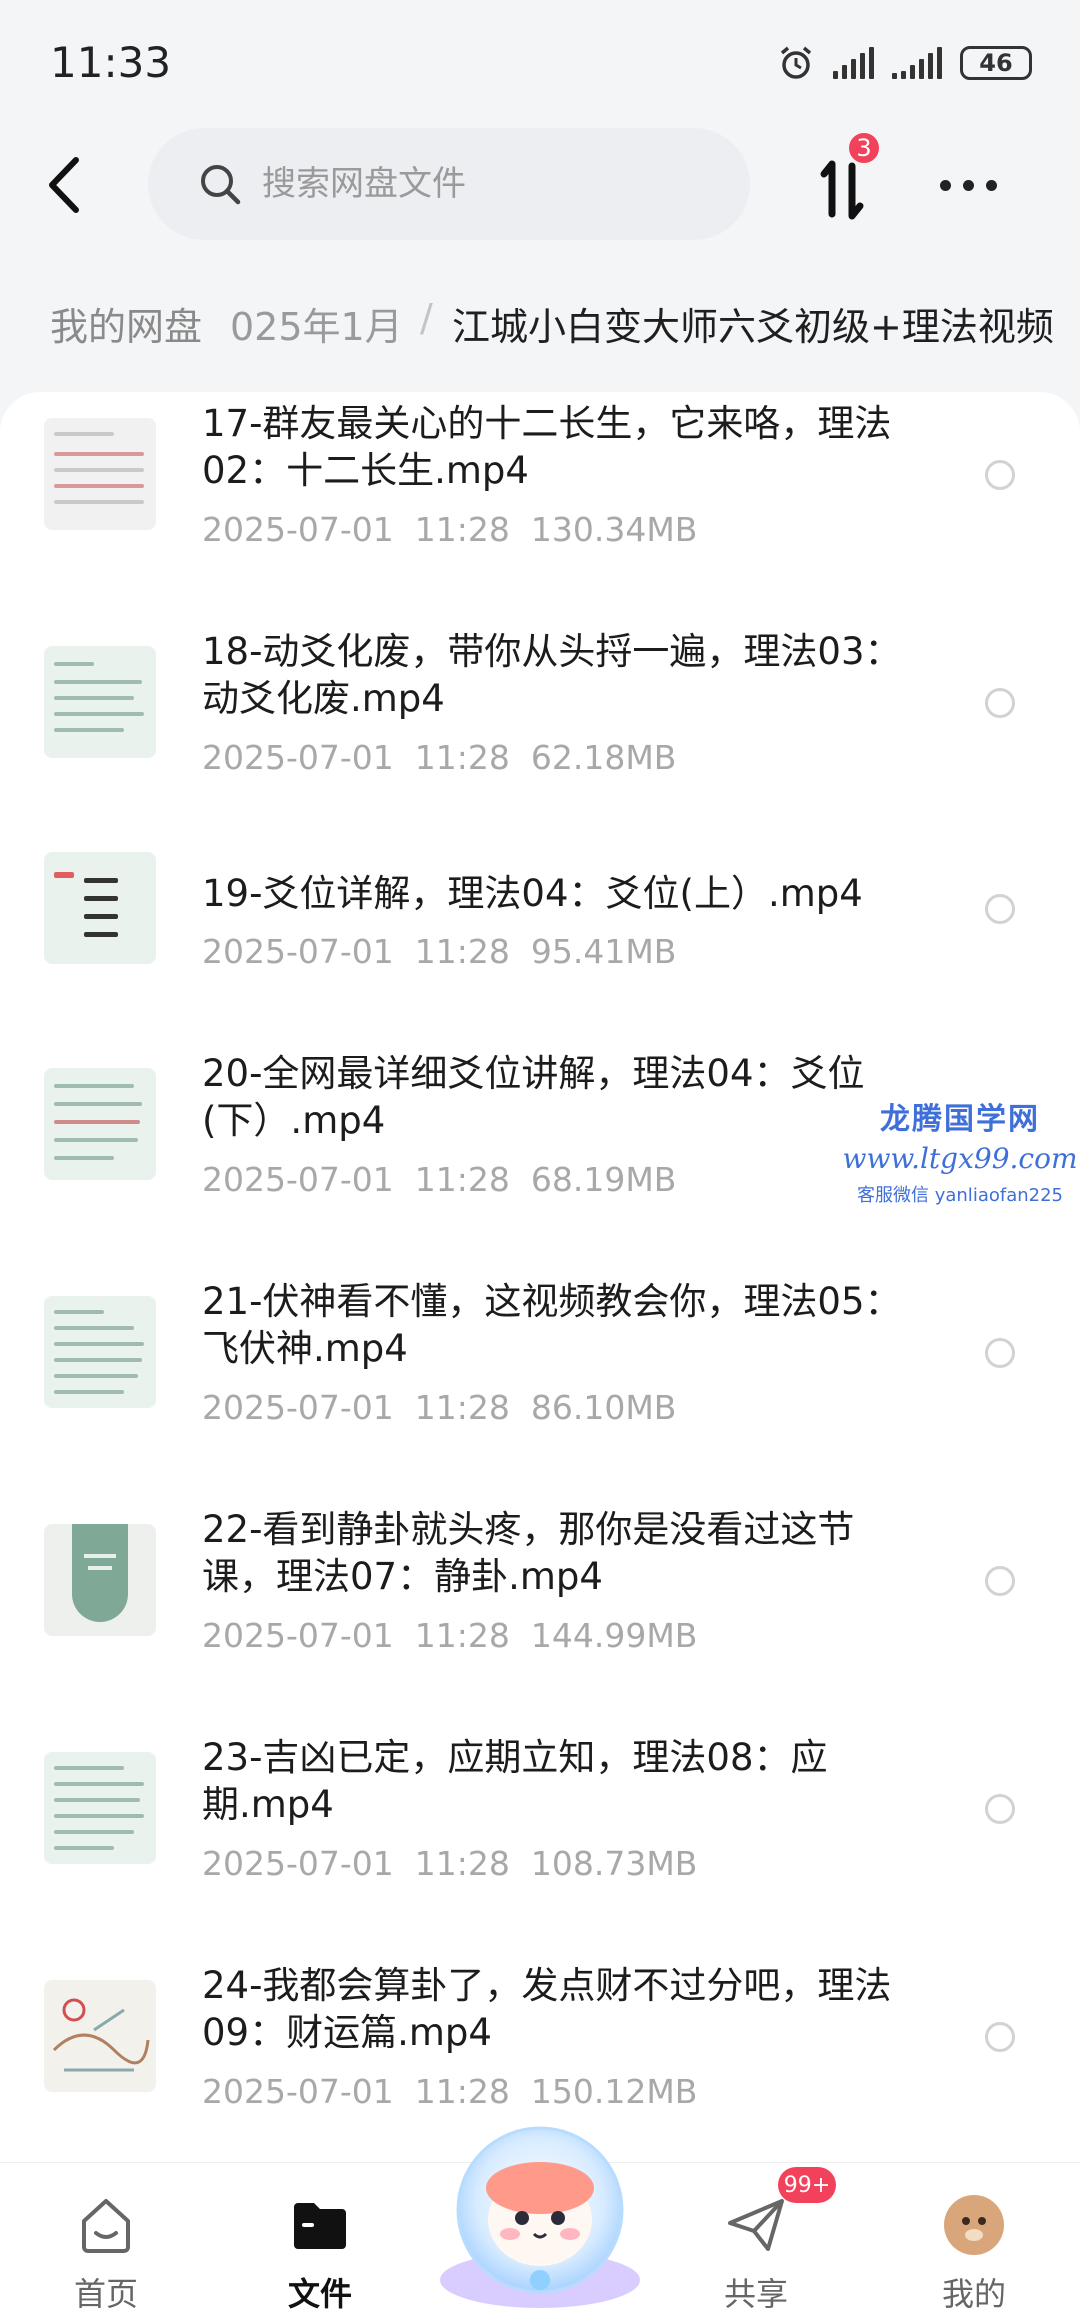  What do you see at coordinates (756, 2254) in the screenshot?
I see `nav-share: 共享` at bounding box center [756, 2254].